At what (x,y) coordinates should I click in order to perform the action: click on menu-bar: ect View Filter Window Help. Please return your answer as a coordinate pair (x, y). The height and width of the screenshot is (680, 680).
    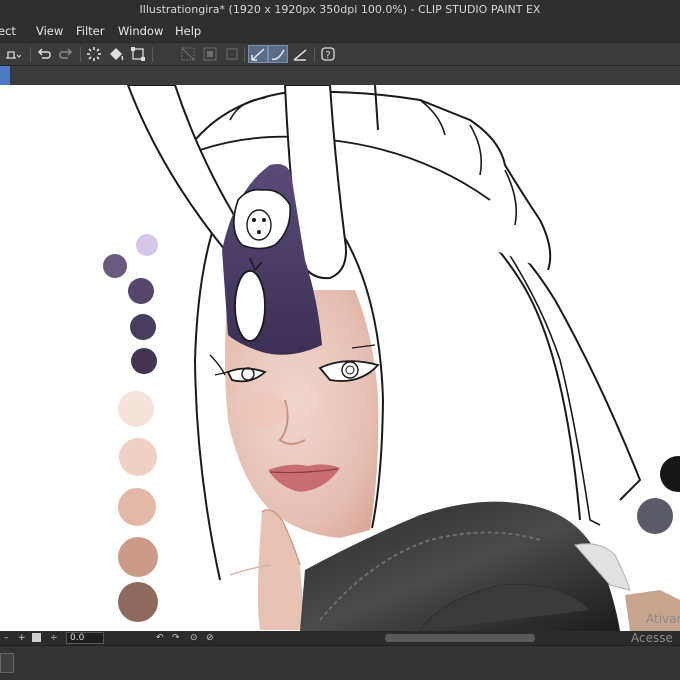
    Looking at the image, I should click on (340, 31).